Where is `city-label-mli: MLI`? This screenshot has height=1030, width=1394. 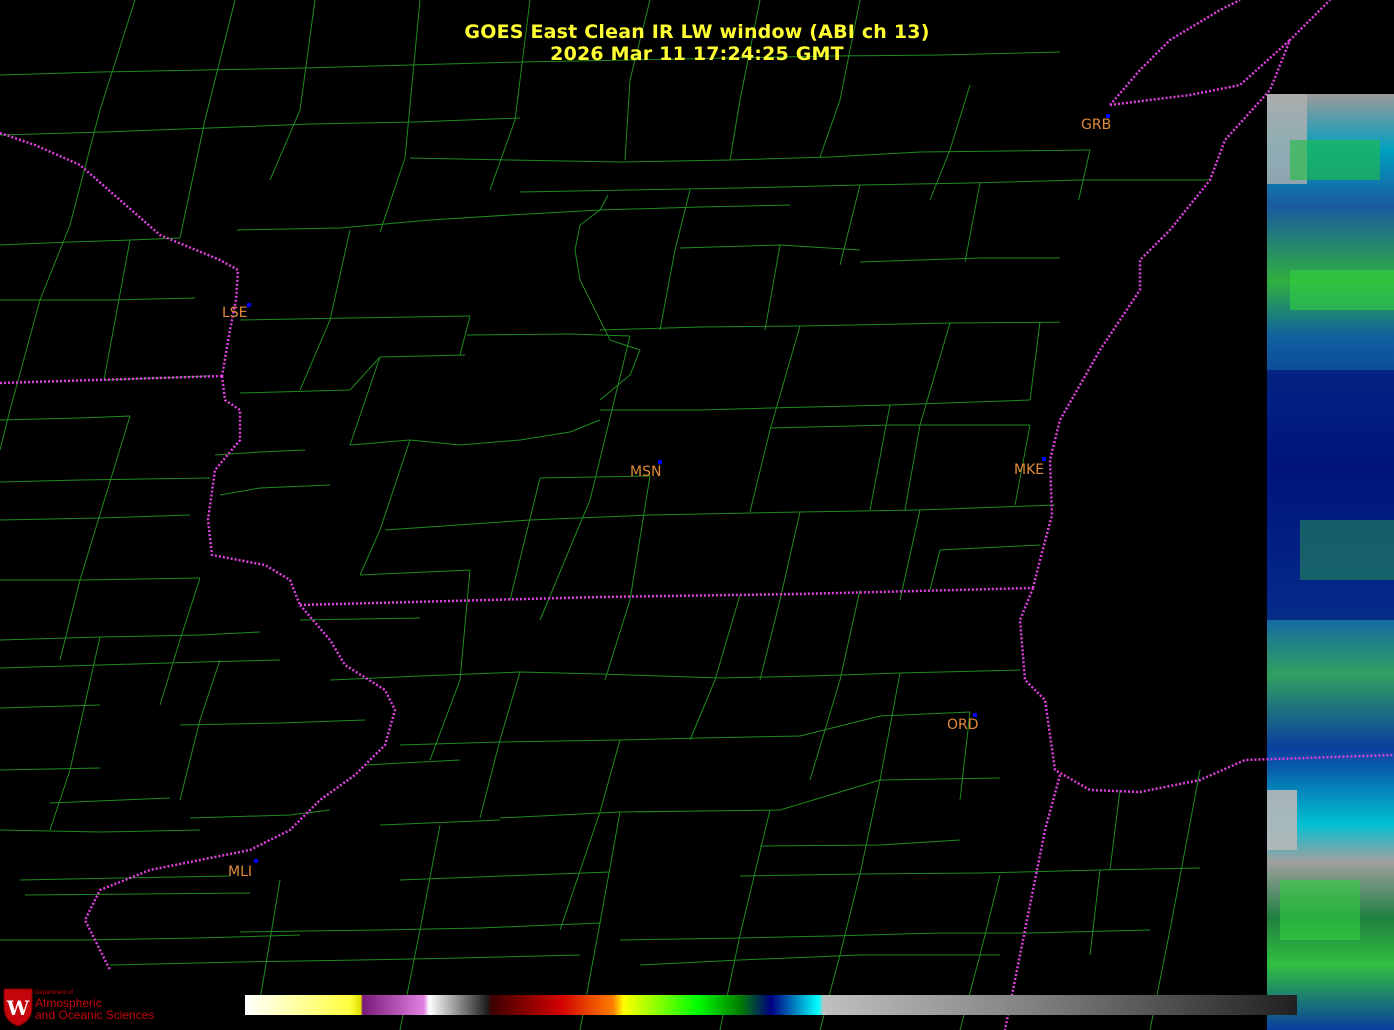
city-label-mli: MLI is located at coordinates (240, 872).